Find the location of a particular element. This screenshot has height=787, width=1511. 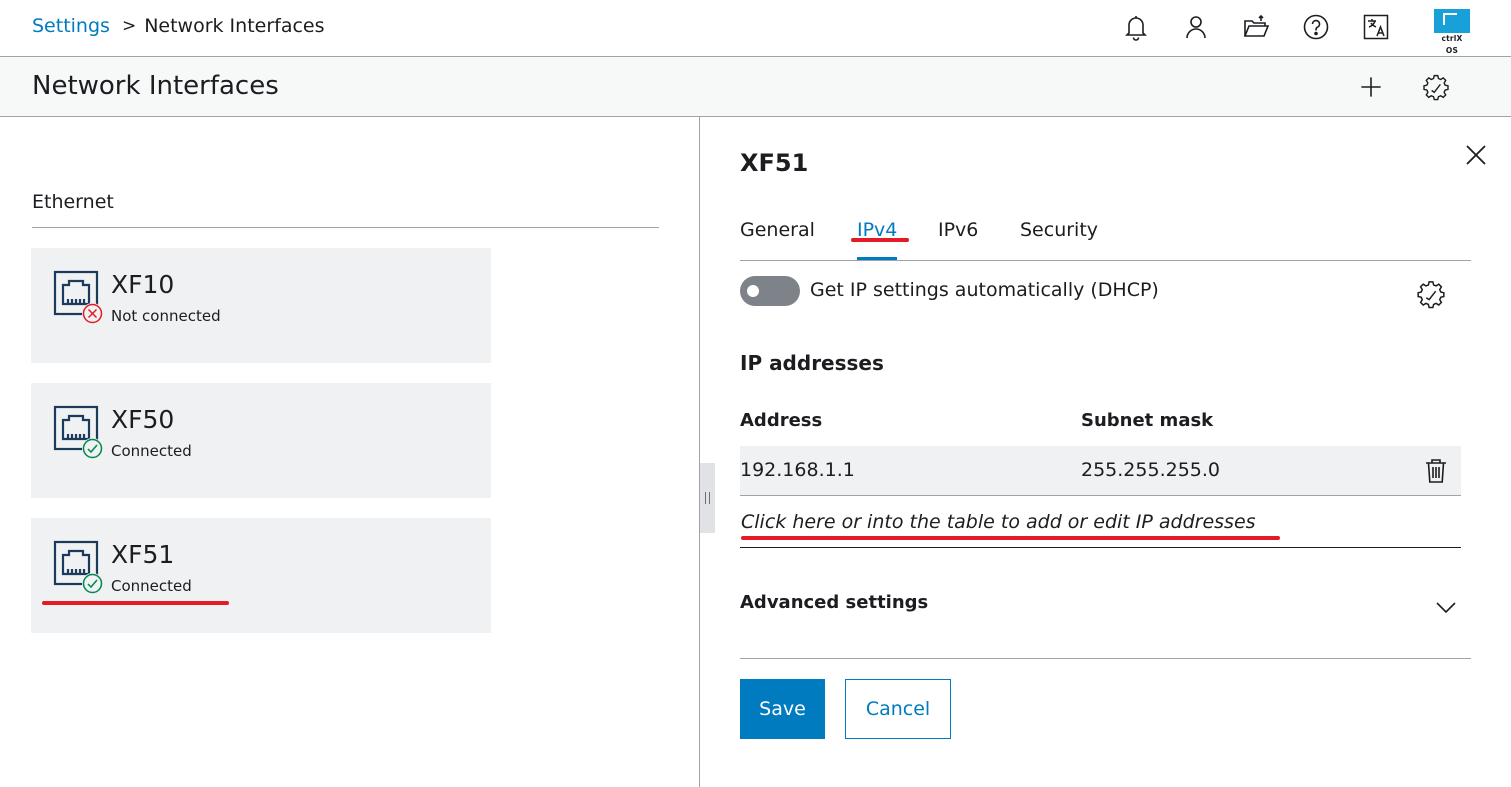

ctrlx-logo: ctrlX OS is located at coordinates (1452, 32).